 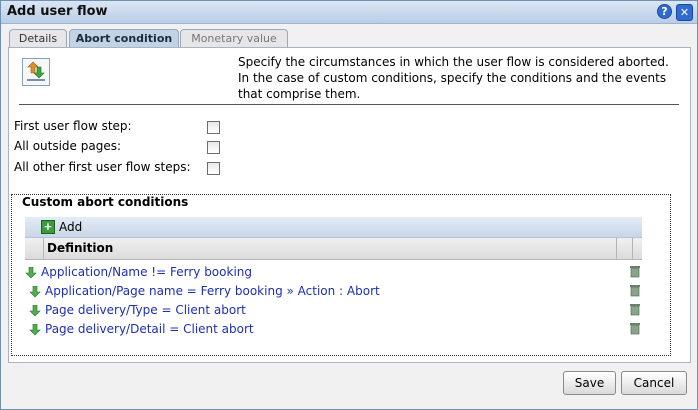 I want to click on dialog-title: Add user flow, so click(x=57, y=11).